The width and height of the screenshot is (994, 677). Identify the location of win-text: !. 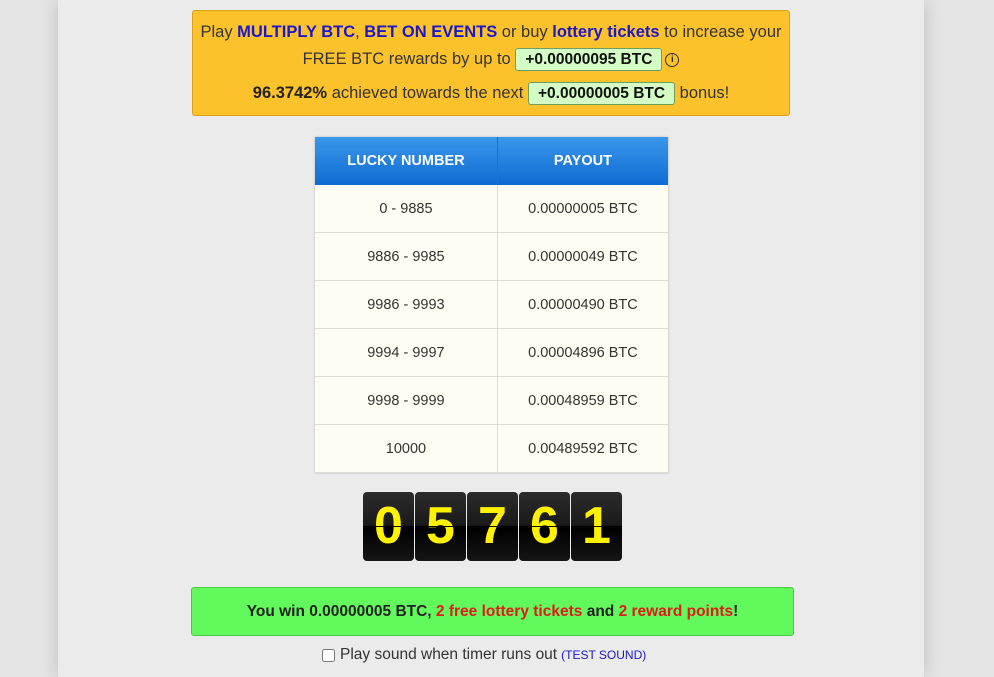
(736, 611).